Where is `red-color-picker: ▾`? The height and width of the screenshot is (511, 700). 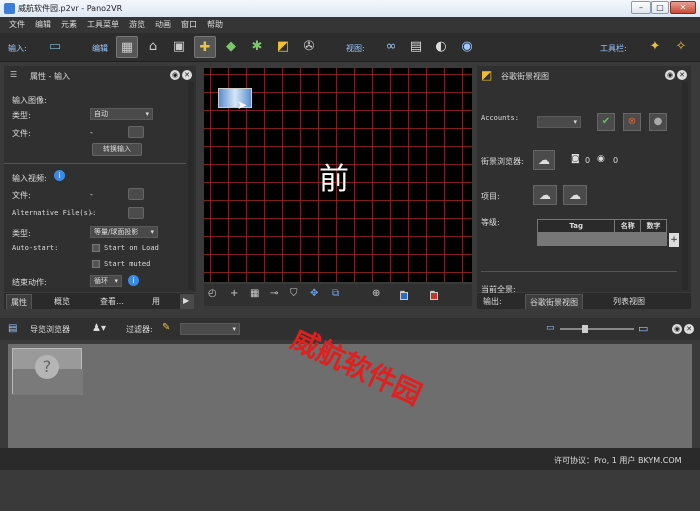 red-color-picker: ▾ is located at coordinates (434, 294).